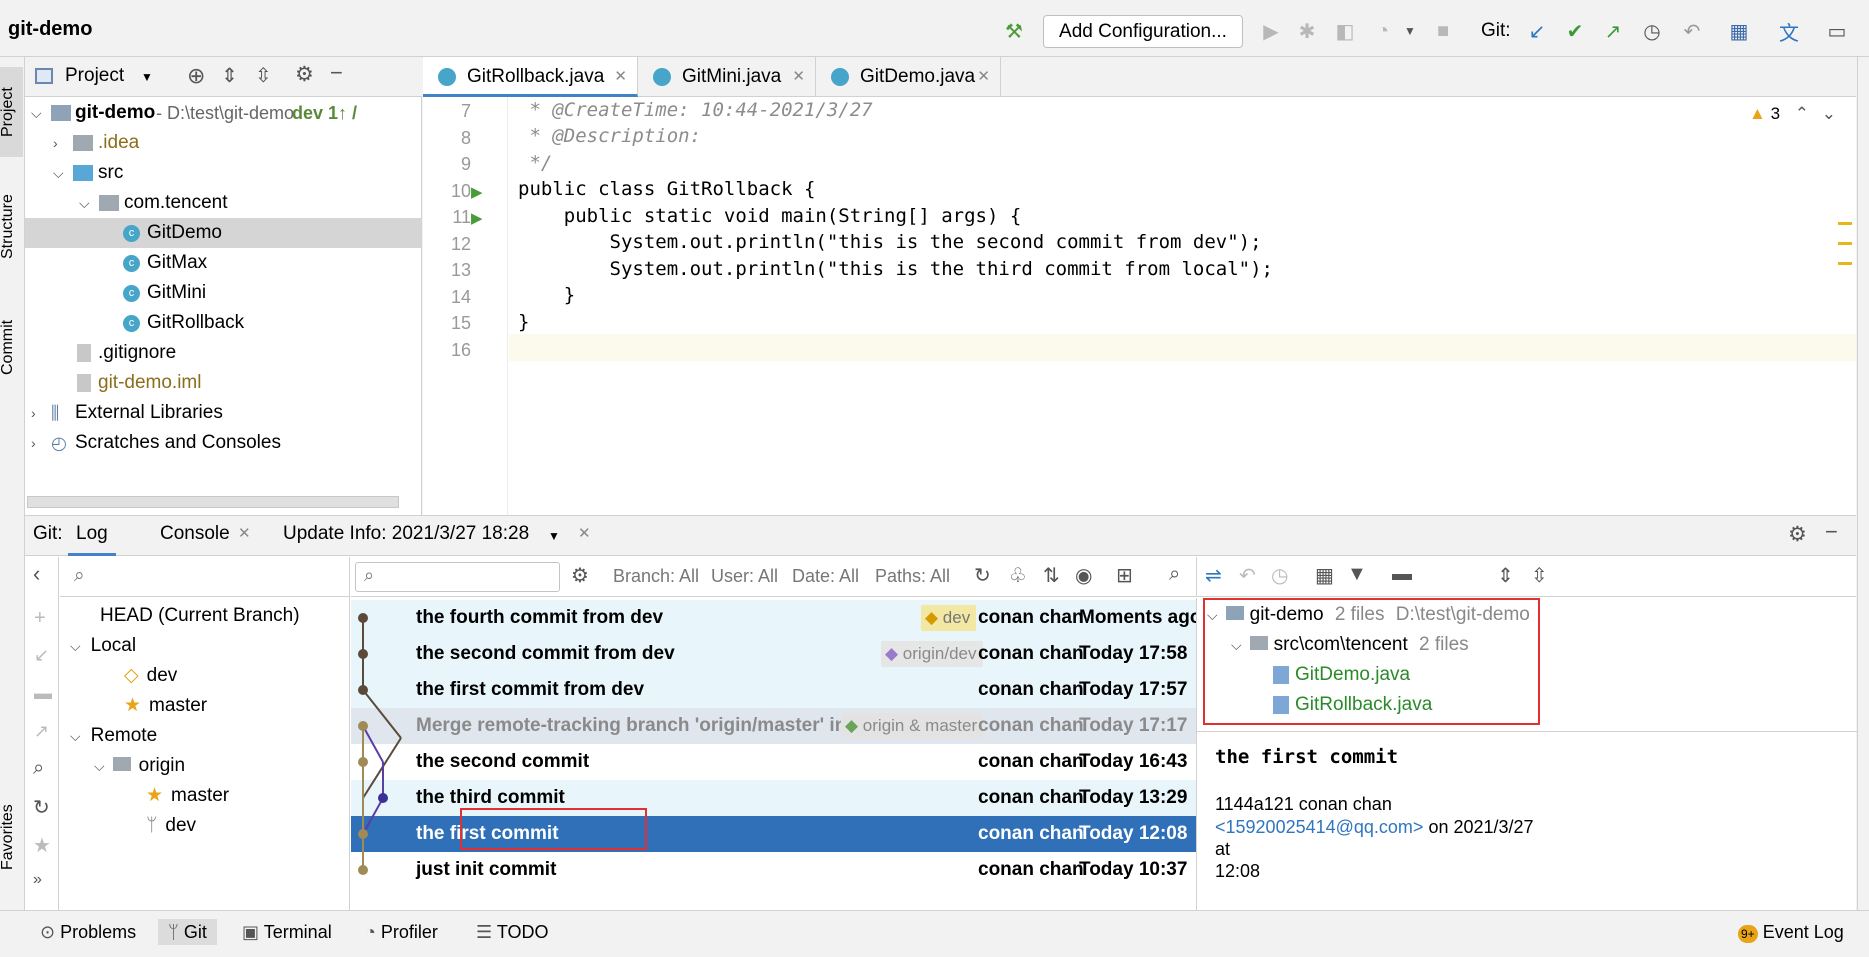  Describe the element at coordinates (223, 443) in the screenshot. I see `tree-row-scratches: › ◴ Scratches and Consoles` at that location.